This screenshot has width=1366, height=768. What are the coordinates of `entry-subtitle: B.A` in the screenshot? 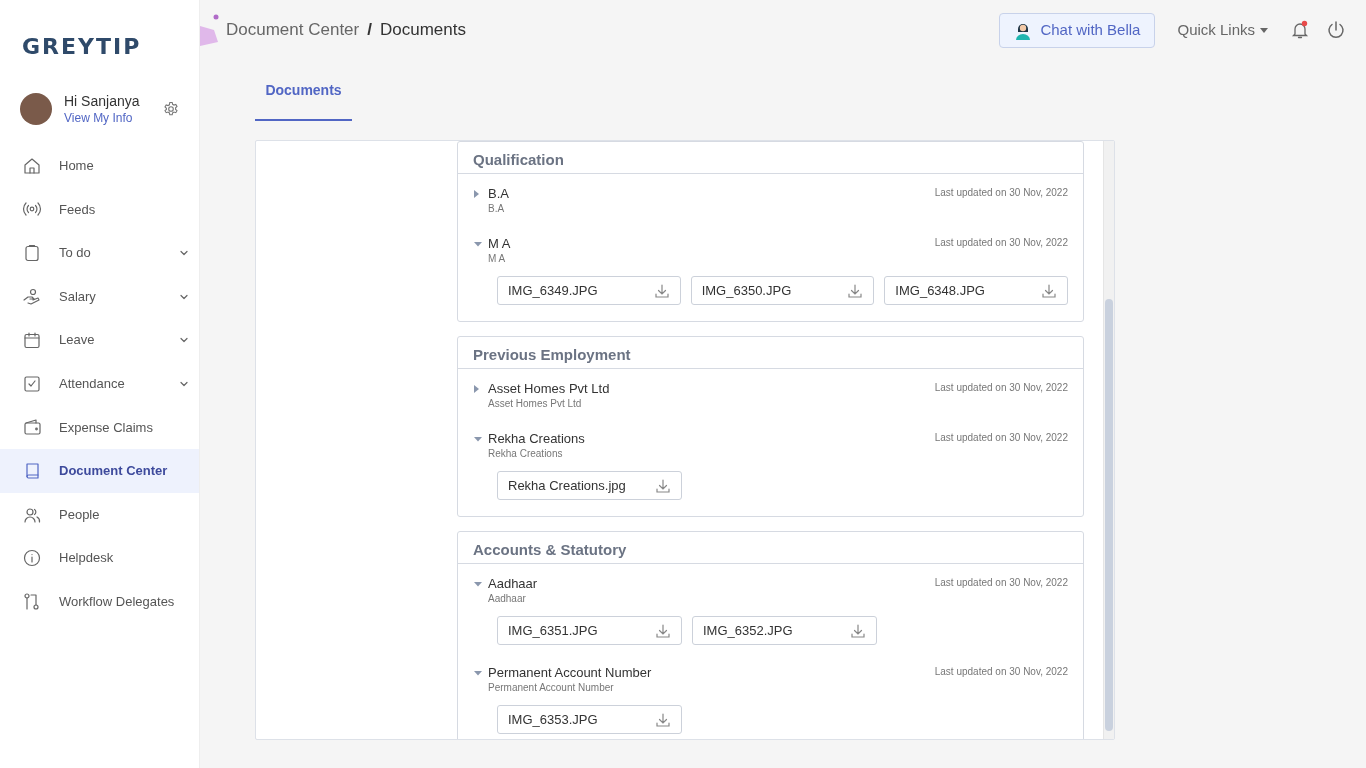 It's located at (497, 209).